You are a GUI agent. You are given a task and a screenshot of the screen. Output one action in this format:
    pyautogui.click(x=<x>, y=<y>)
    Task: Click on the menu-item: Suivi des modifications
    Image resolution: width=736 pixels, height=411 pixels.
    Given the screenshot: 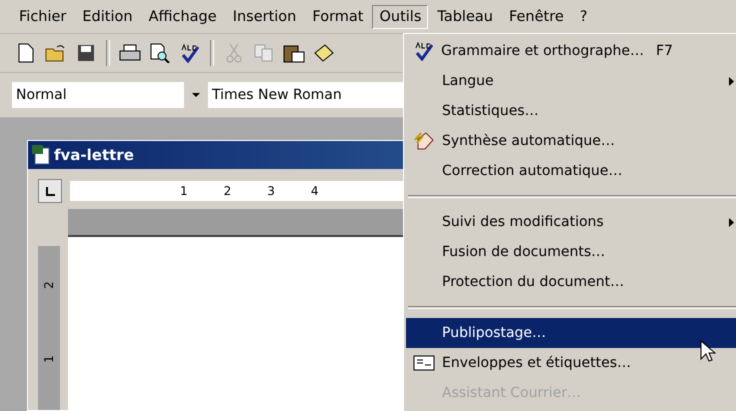 What is the action you would take?
    pyautogui.click(x=571, y=222)
    